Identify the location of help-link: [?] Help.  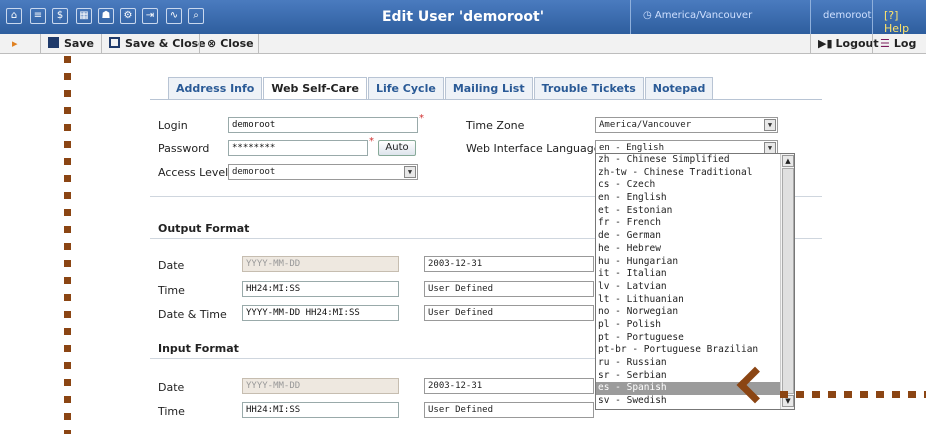
(905, 22).